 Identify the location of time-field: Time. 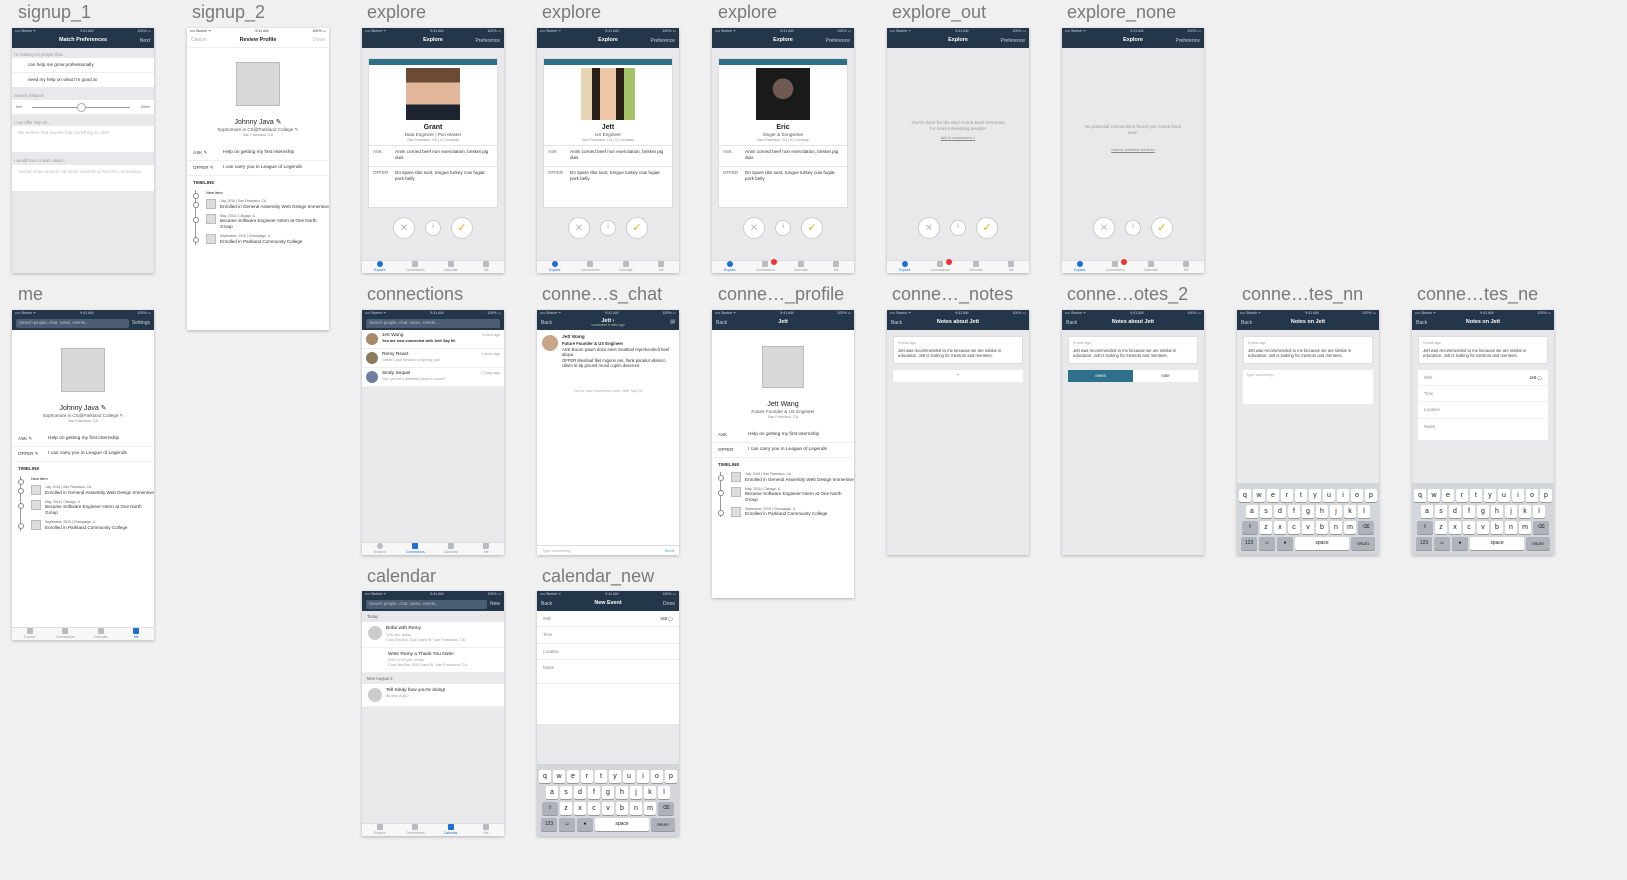
(608, 635).